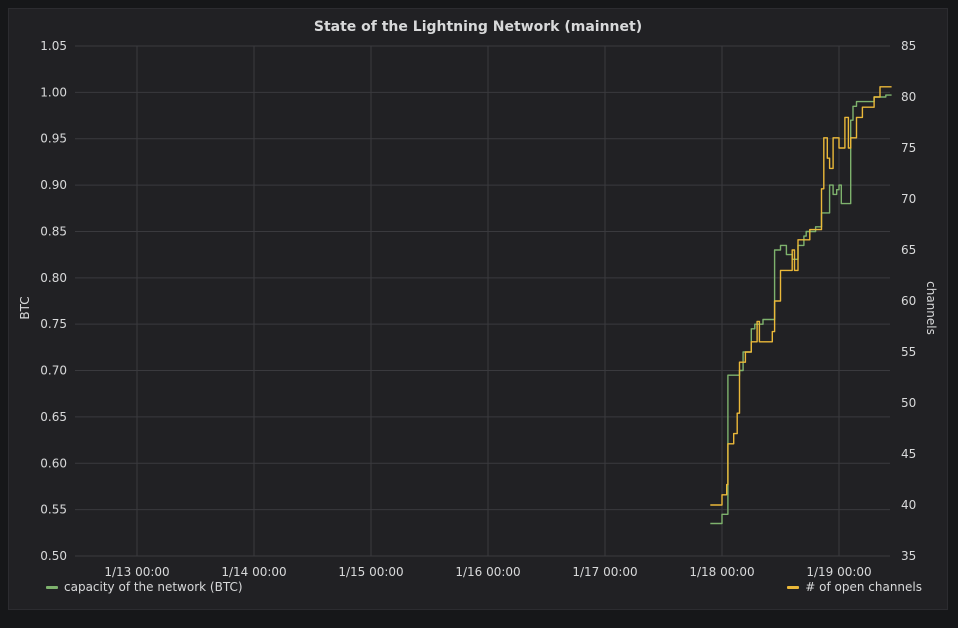 The width and height of the screenshot is (958, 628). I want to click on y-tick-label: 0.85, so click(53, 231).